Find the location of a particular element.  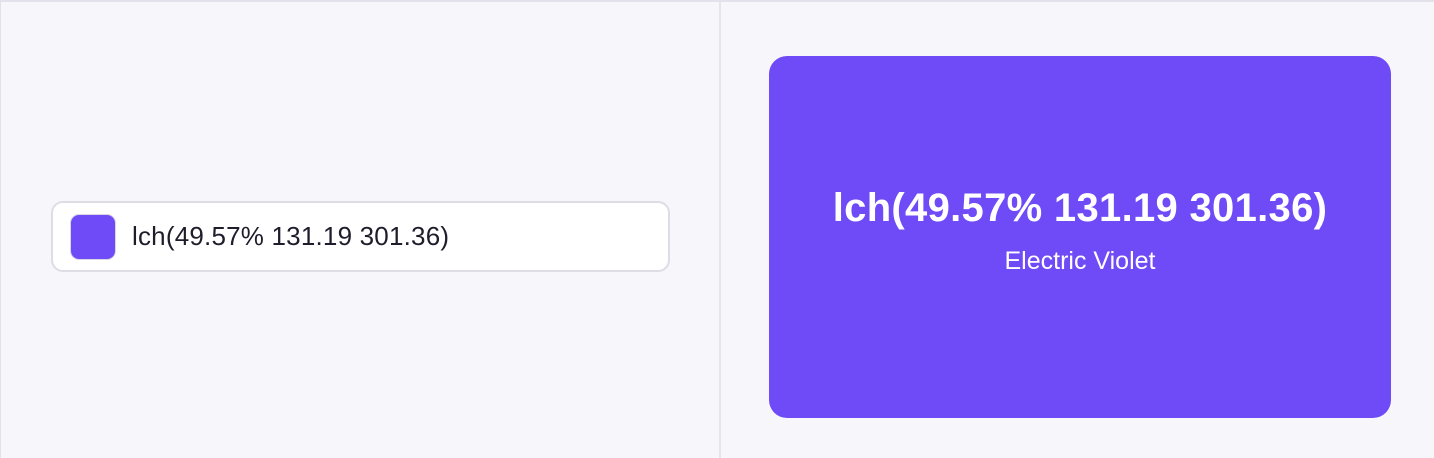

color-swatch is located at coordinates (93, 236).